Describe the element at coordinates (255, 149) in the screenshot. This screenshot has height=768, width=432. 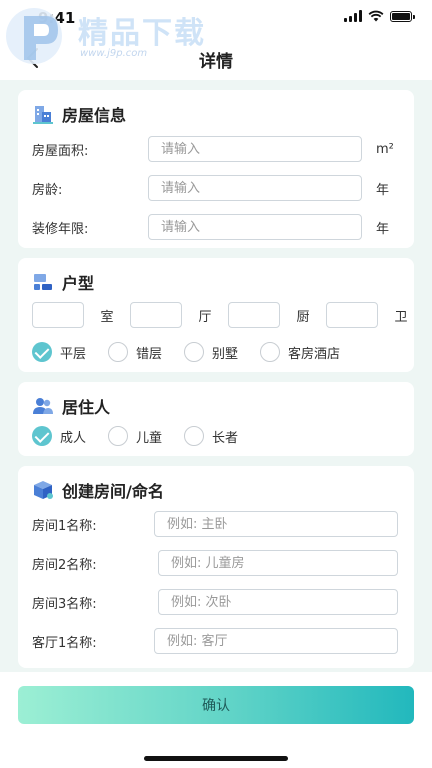
I see `area-input` at that location.